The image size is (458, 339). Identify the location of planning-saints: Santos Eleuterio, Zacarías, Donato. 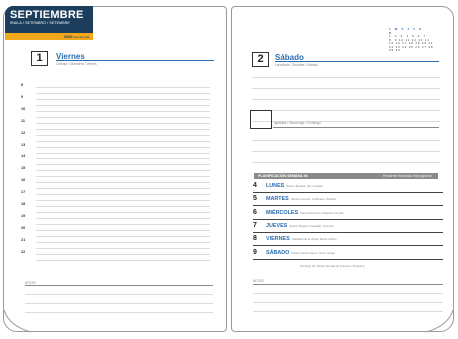
(322, 212).